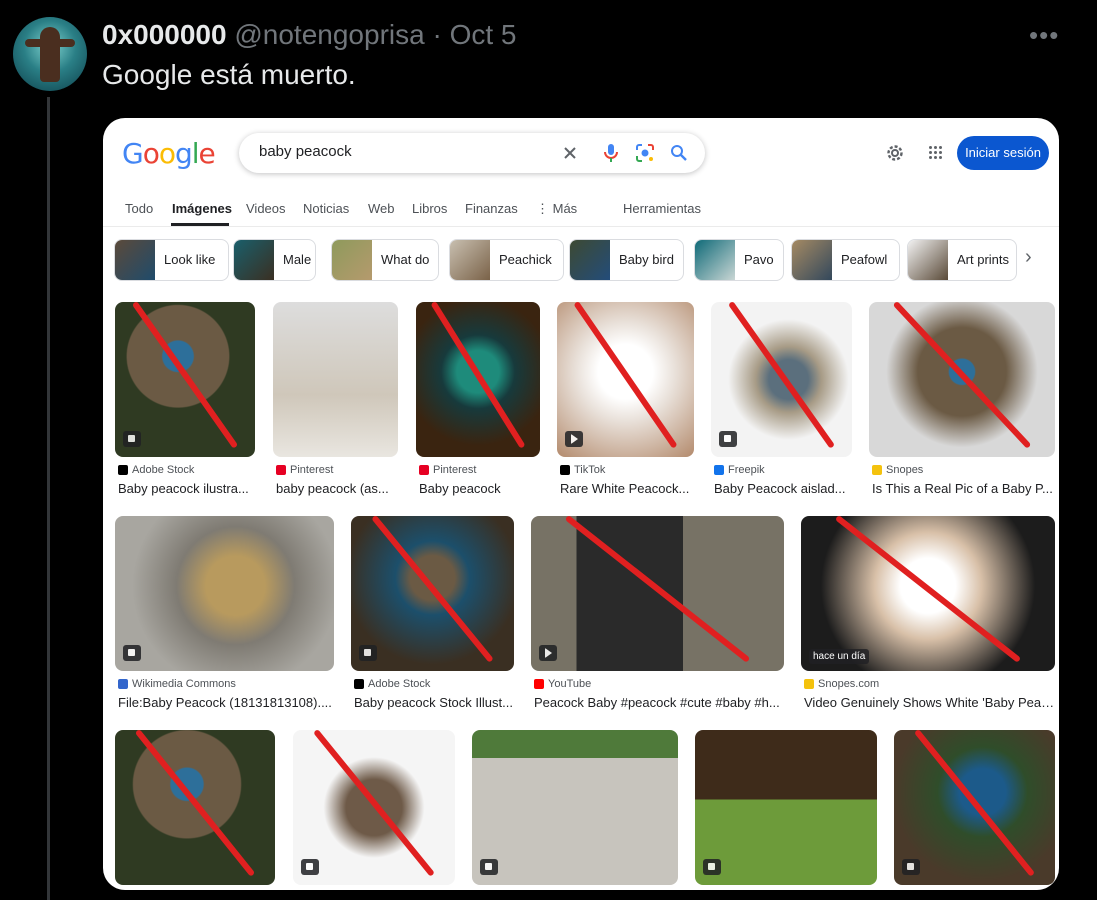 The width and height of the screenshot is (1097, 900). What do you see at coordinates (139, 208) in the screenshot?
I see `tab-todo: Todo` at bounding box center [139, 208].